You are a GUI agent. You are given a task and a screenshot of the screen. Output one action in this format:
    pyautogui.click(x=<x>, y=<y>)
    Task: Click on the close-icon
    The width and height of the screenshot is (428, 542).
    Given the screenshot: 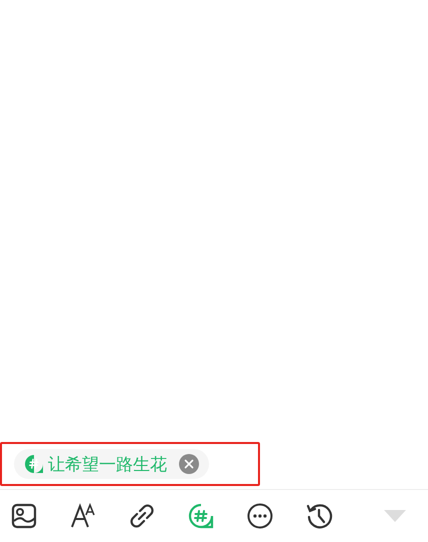 What is the action you would take?
    pyautogui.click(x=189, y=464)
    